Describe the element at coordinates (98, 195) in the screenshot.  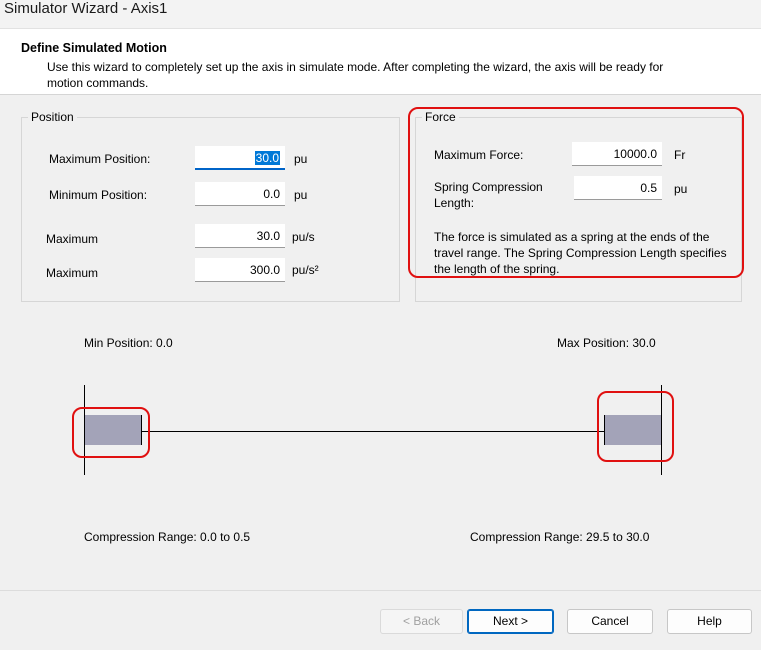
I see `min-position-label: Minimum Position:` at that location.